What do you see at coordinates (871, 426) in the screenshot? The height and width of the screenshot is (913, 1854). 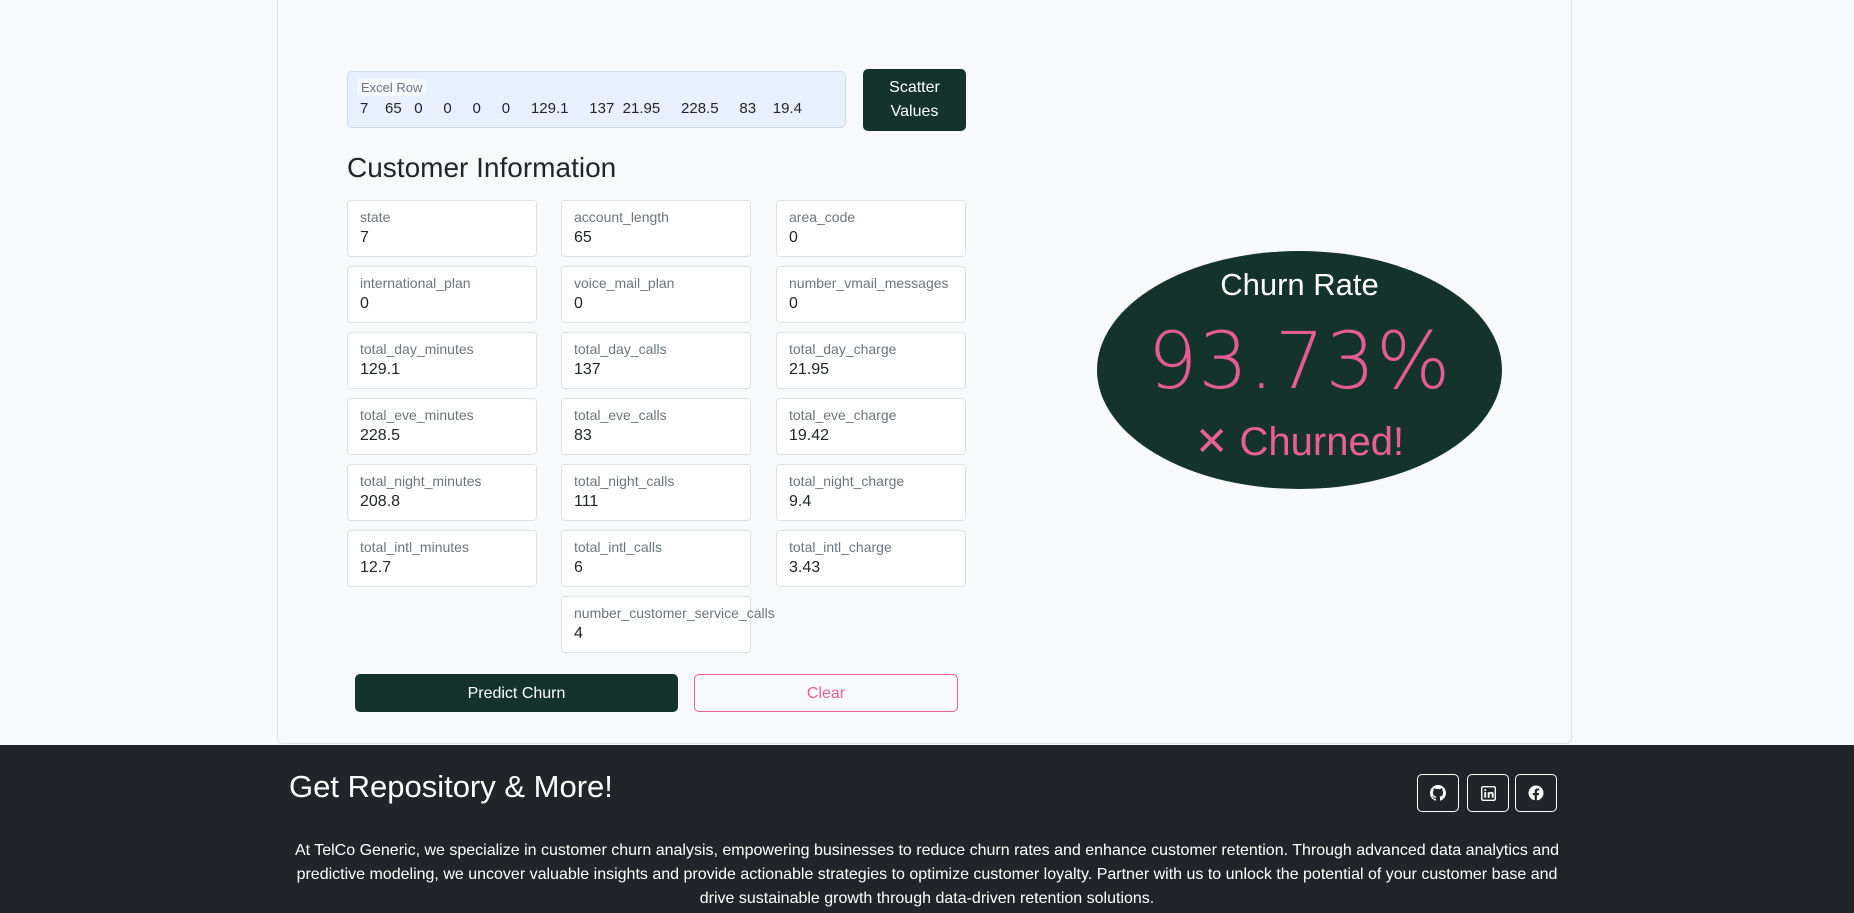 I see `field-total-eve-charge: total_eve_charge 19.42` at bounding box center [871, 426].